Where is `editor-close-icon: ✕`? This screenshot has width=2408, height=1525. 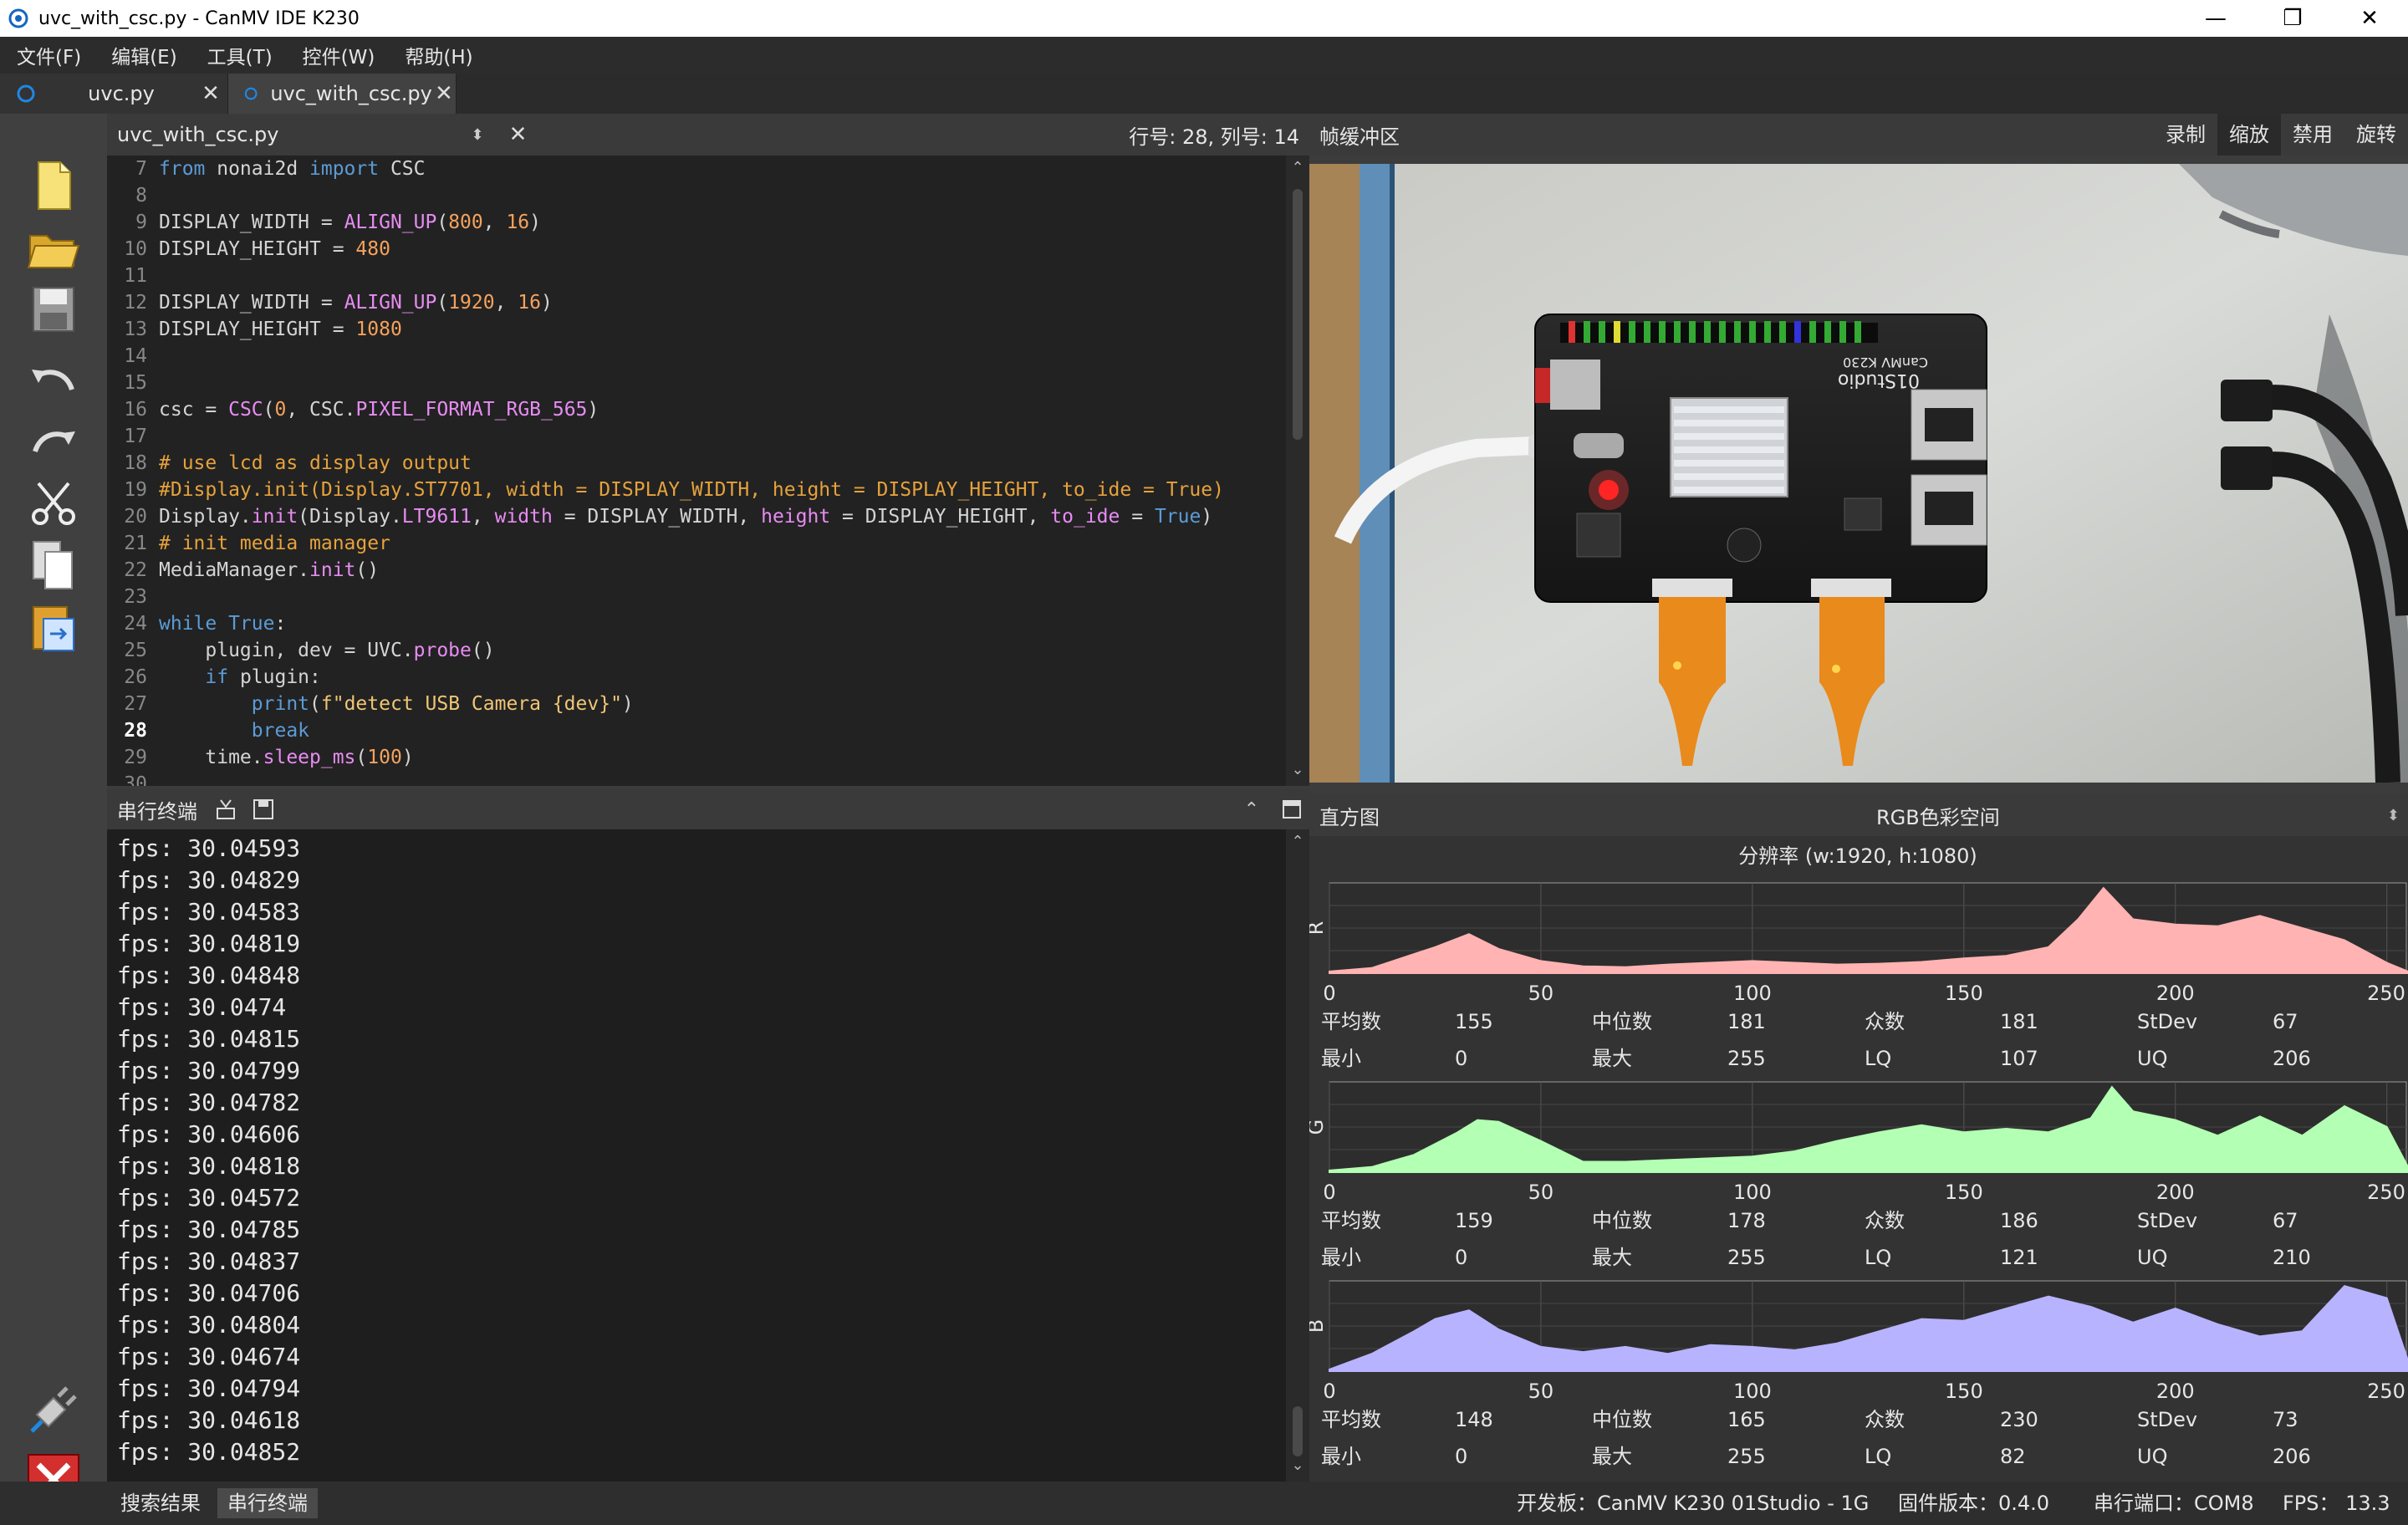
editor-close-icon: ✕ is located at coordinates (519, 134).